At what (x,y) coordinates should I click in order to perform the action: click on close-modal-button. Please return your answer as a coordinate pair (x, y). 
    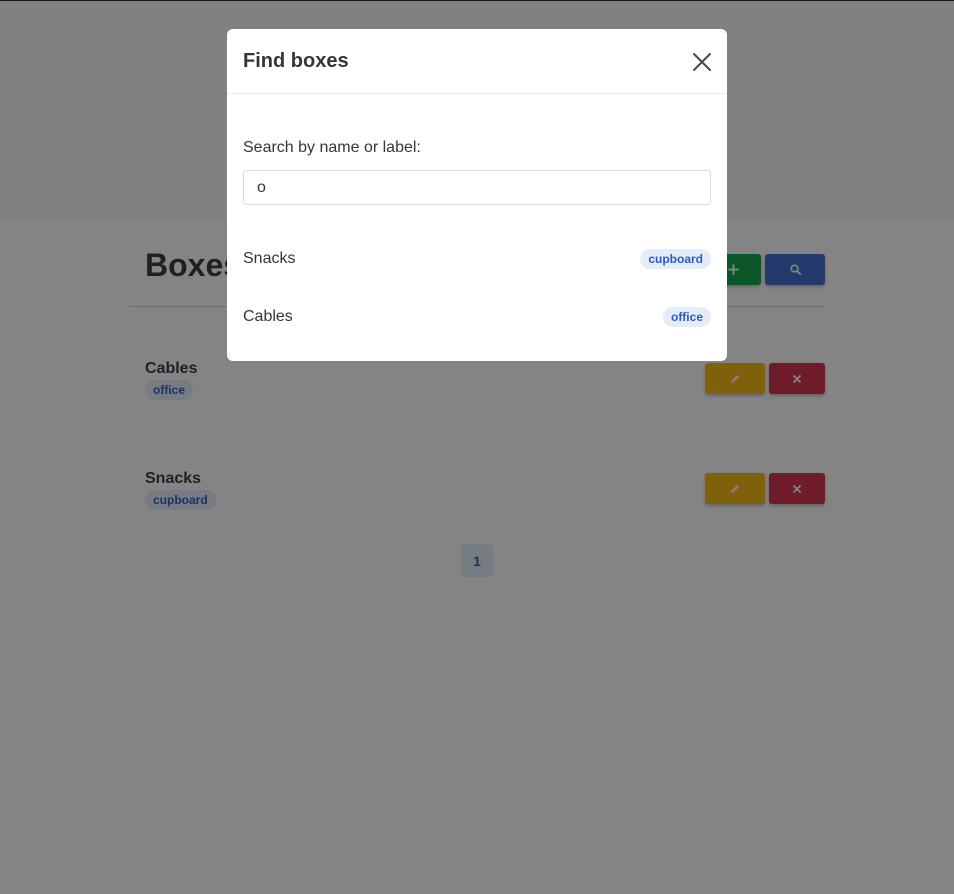
    Looking at the image, I should click on (702, 62).